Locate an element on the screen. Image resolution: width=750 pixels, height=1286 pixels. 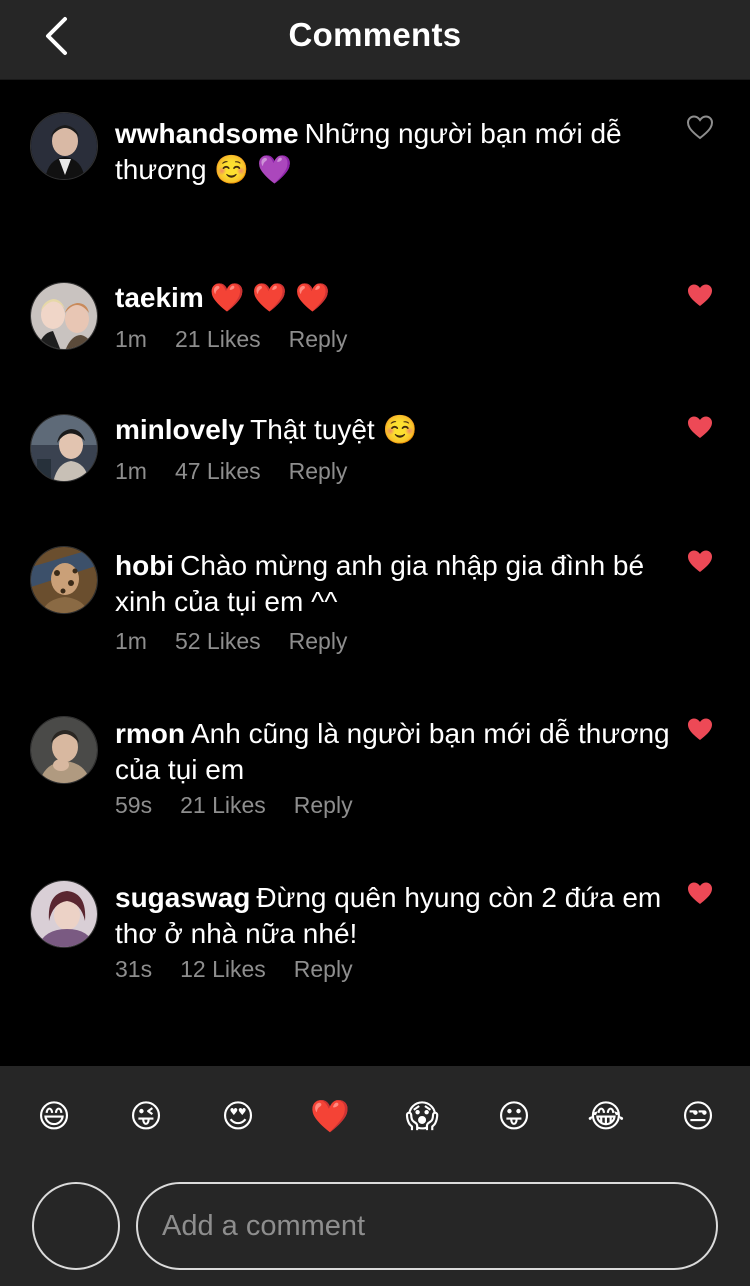
comment-time: 59s is located at coordinates (134, 805).